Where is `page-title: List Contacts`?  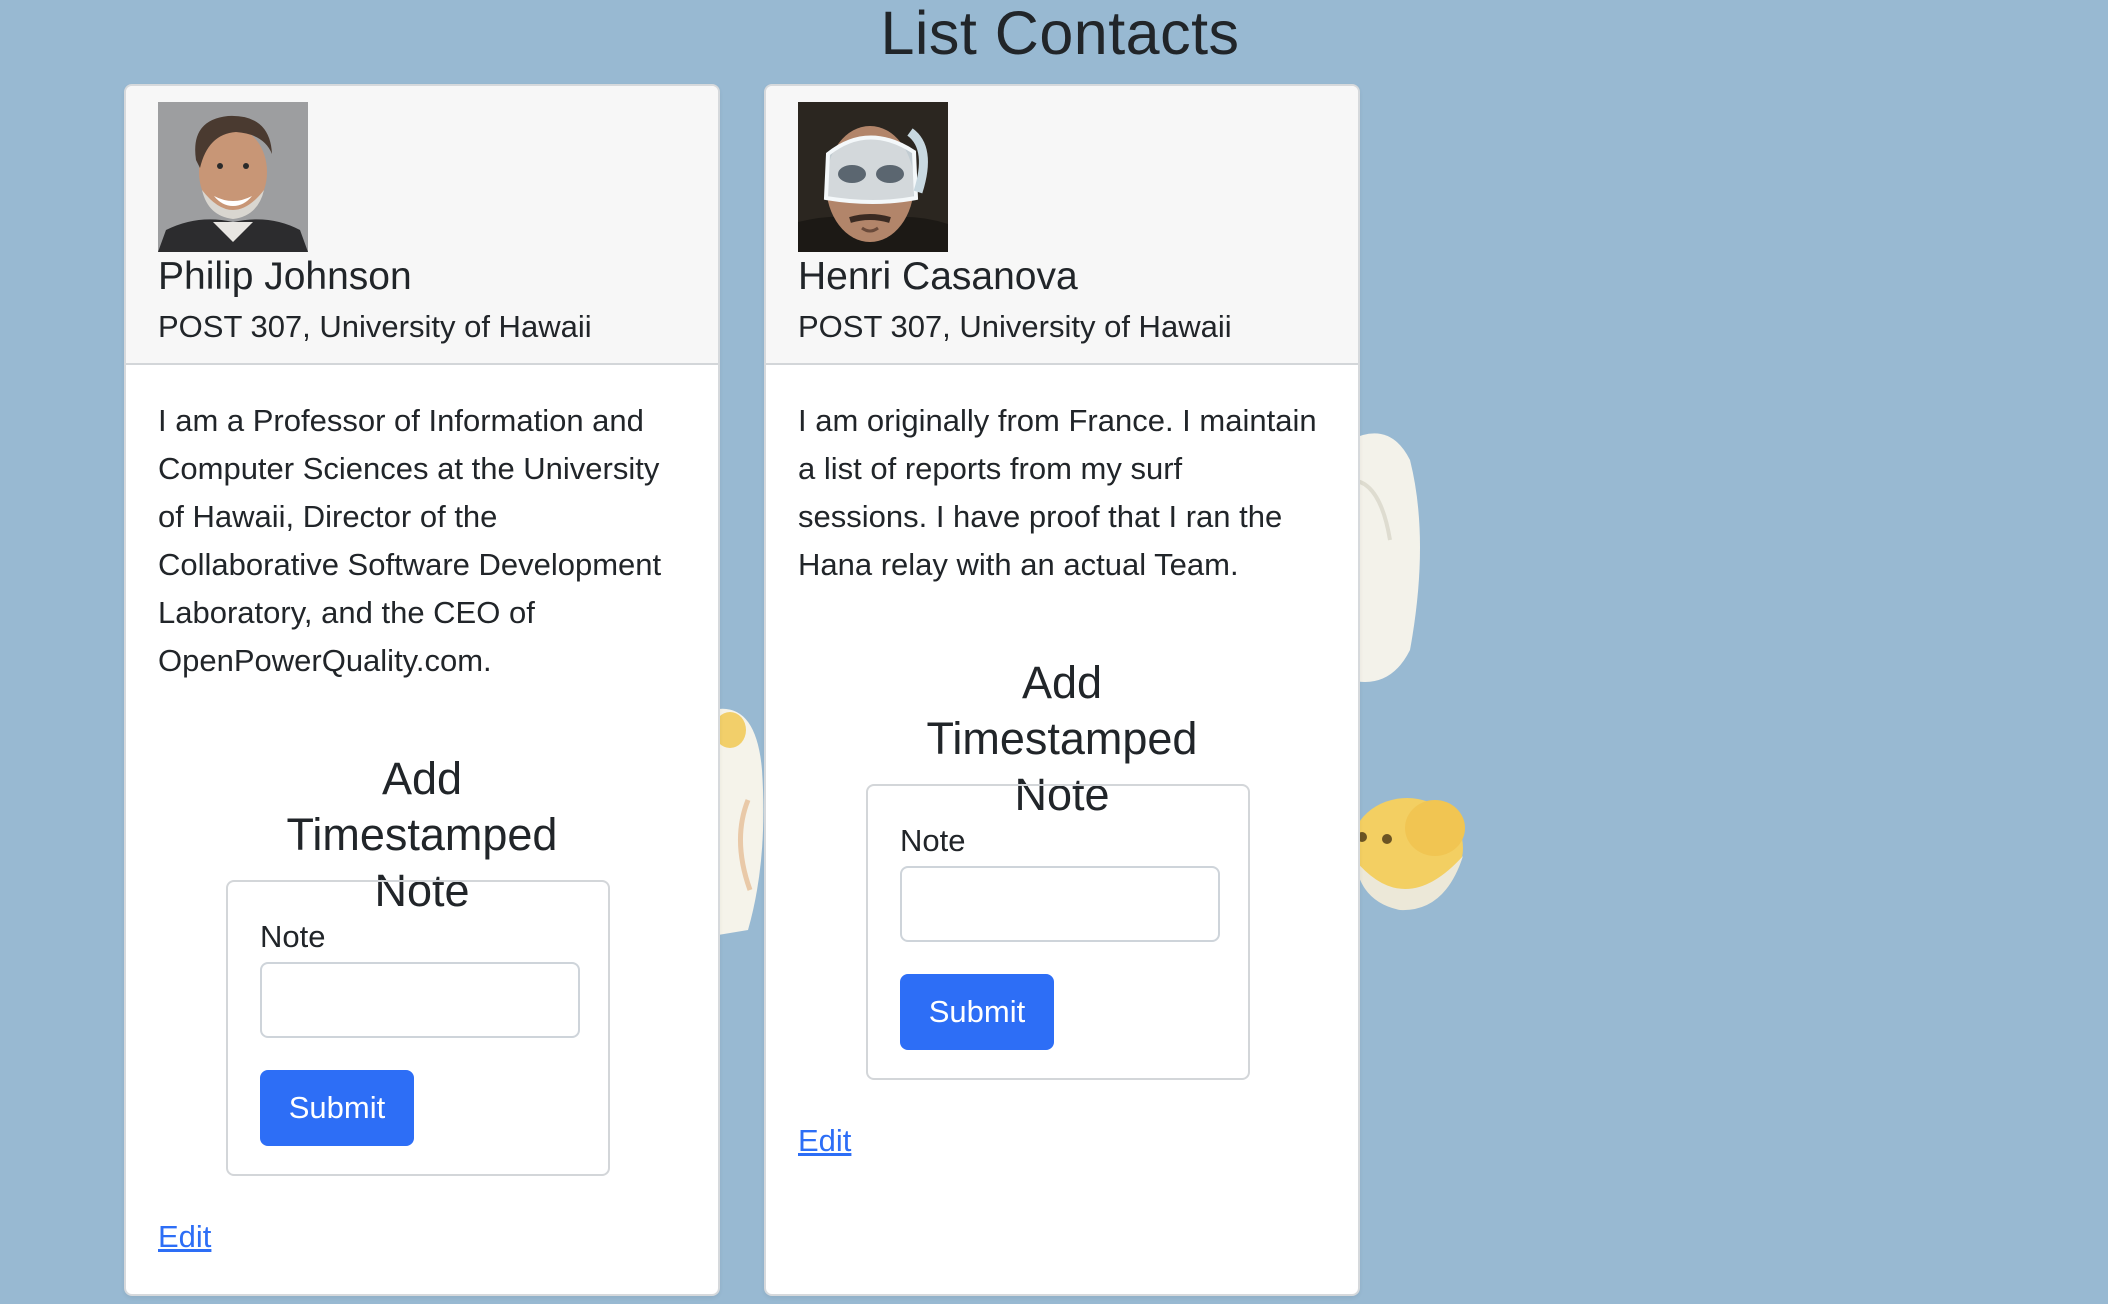 page-title: List Contacts is located at coordinates (1060, 33).